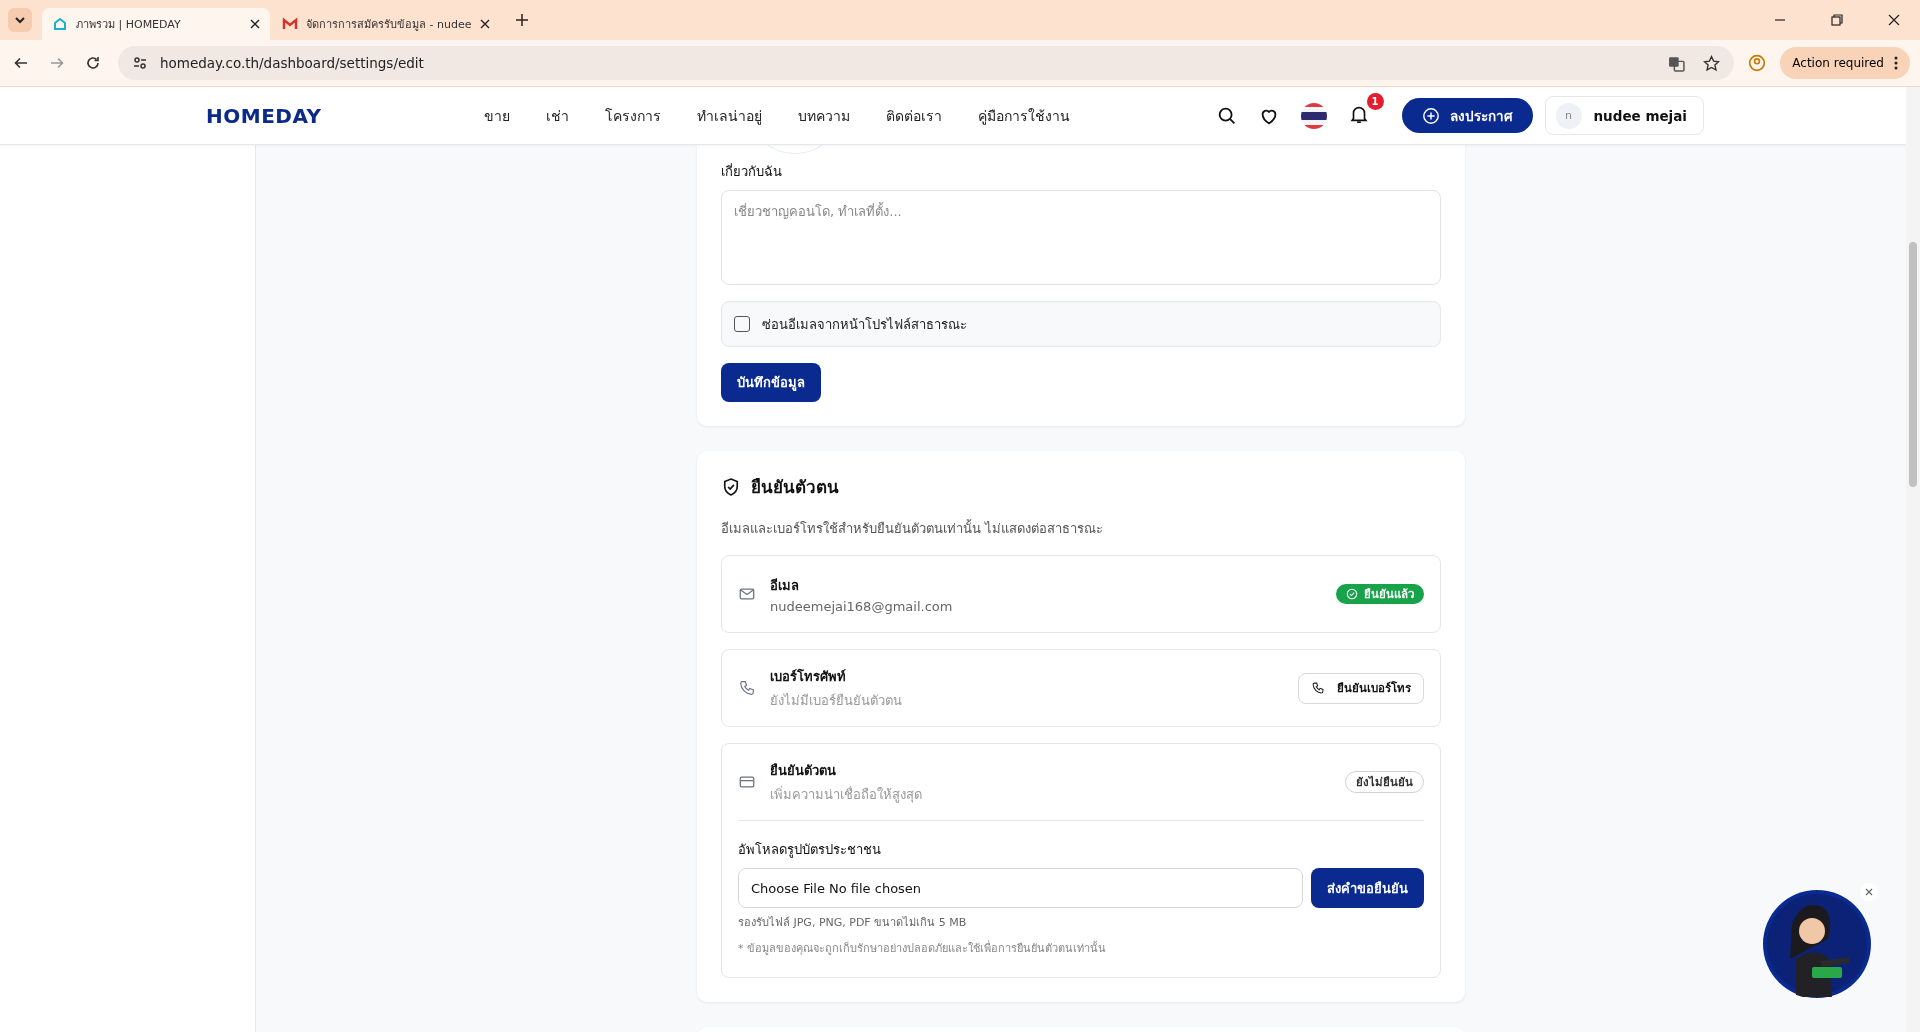  What do you see at coordinates (156, 24) in the screenshot?
I see `browser-tab: ภาพรวม | HOMEDAY` at bounding box center [156, 24].